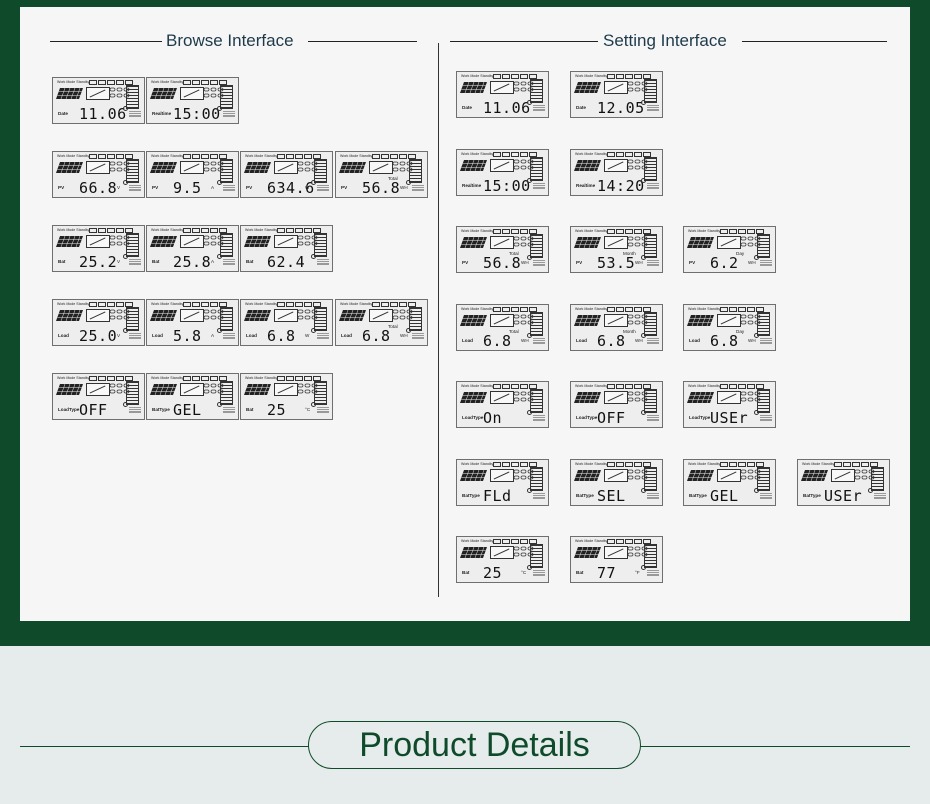 The width and height of the screenshot is (930, 804). Describe the element at coordinates (230, 40) in the screenshot. I see `browse-title: Browse Interface` at that location.